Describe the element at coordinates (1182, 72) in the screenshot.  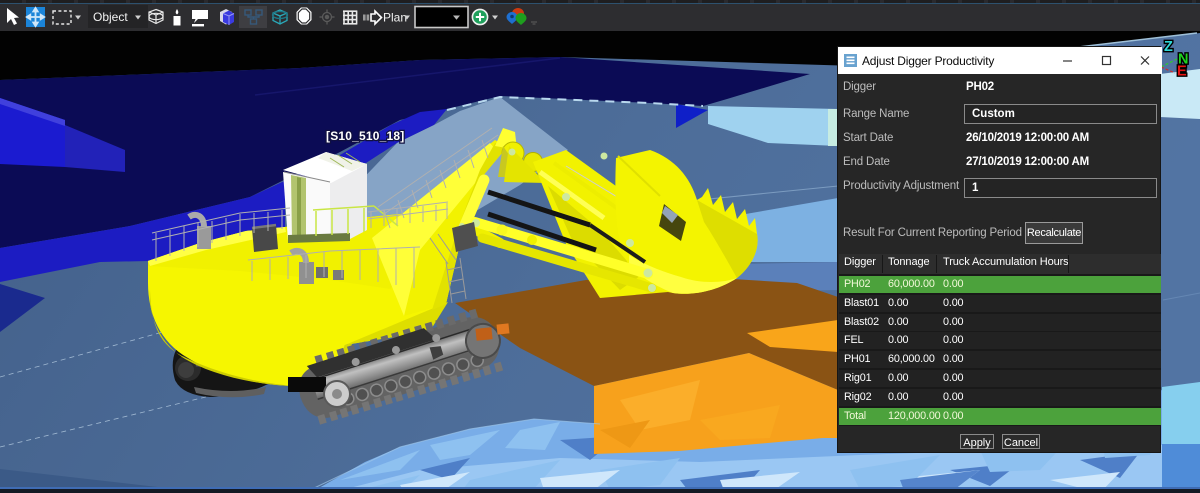
I see `svg-text: E` at that location.